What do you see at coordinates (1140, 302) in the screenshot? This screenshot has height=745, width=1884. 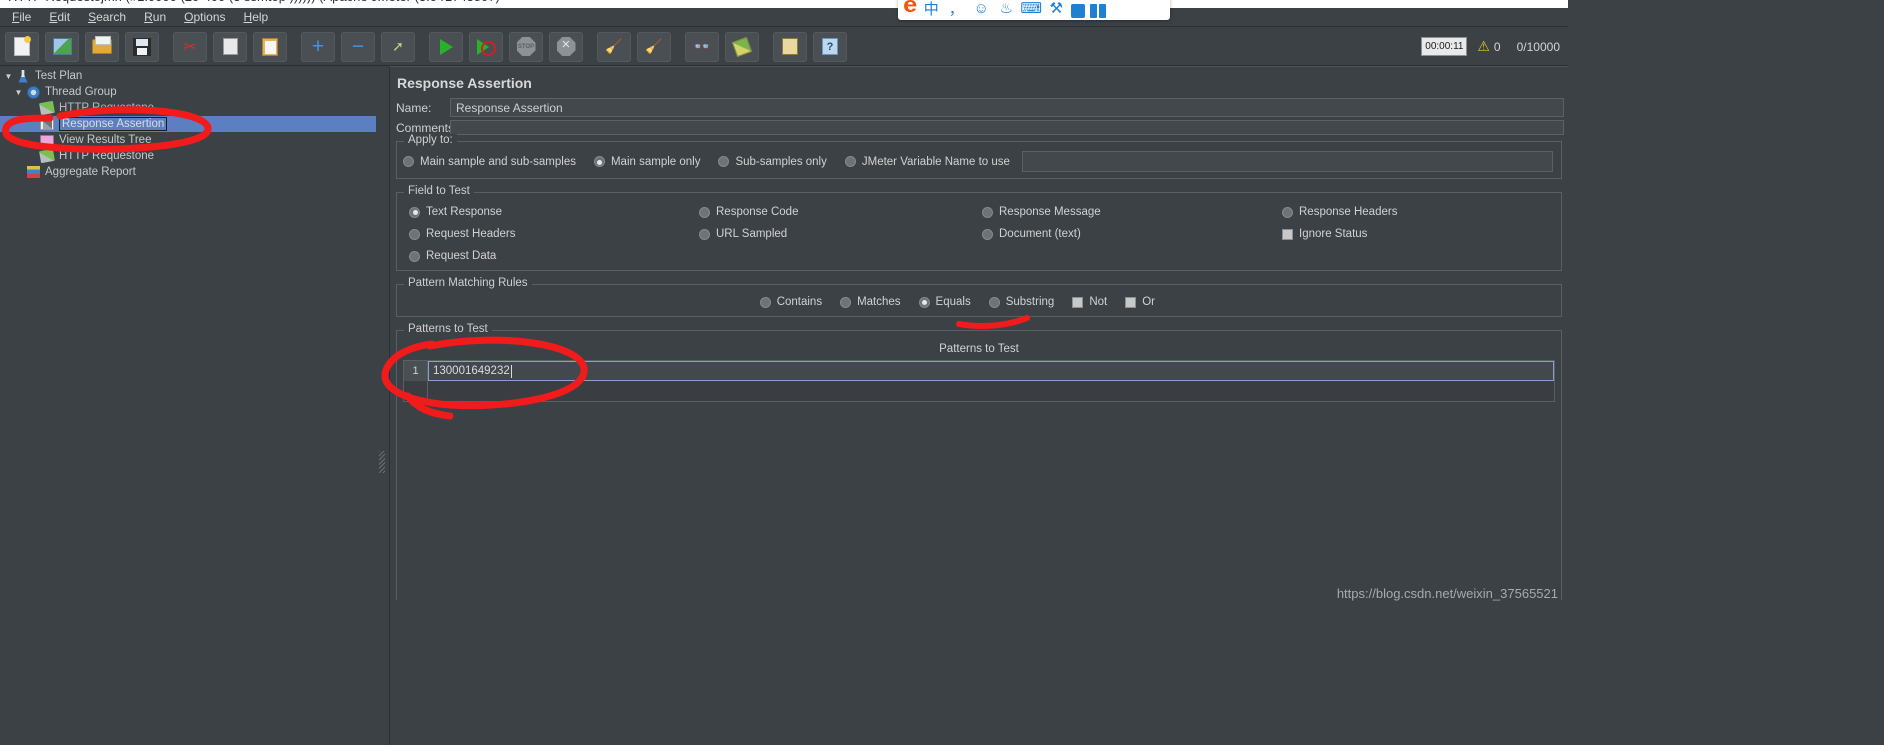 I see `checkbox-or: Or` at bounding box center [1140, 302].